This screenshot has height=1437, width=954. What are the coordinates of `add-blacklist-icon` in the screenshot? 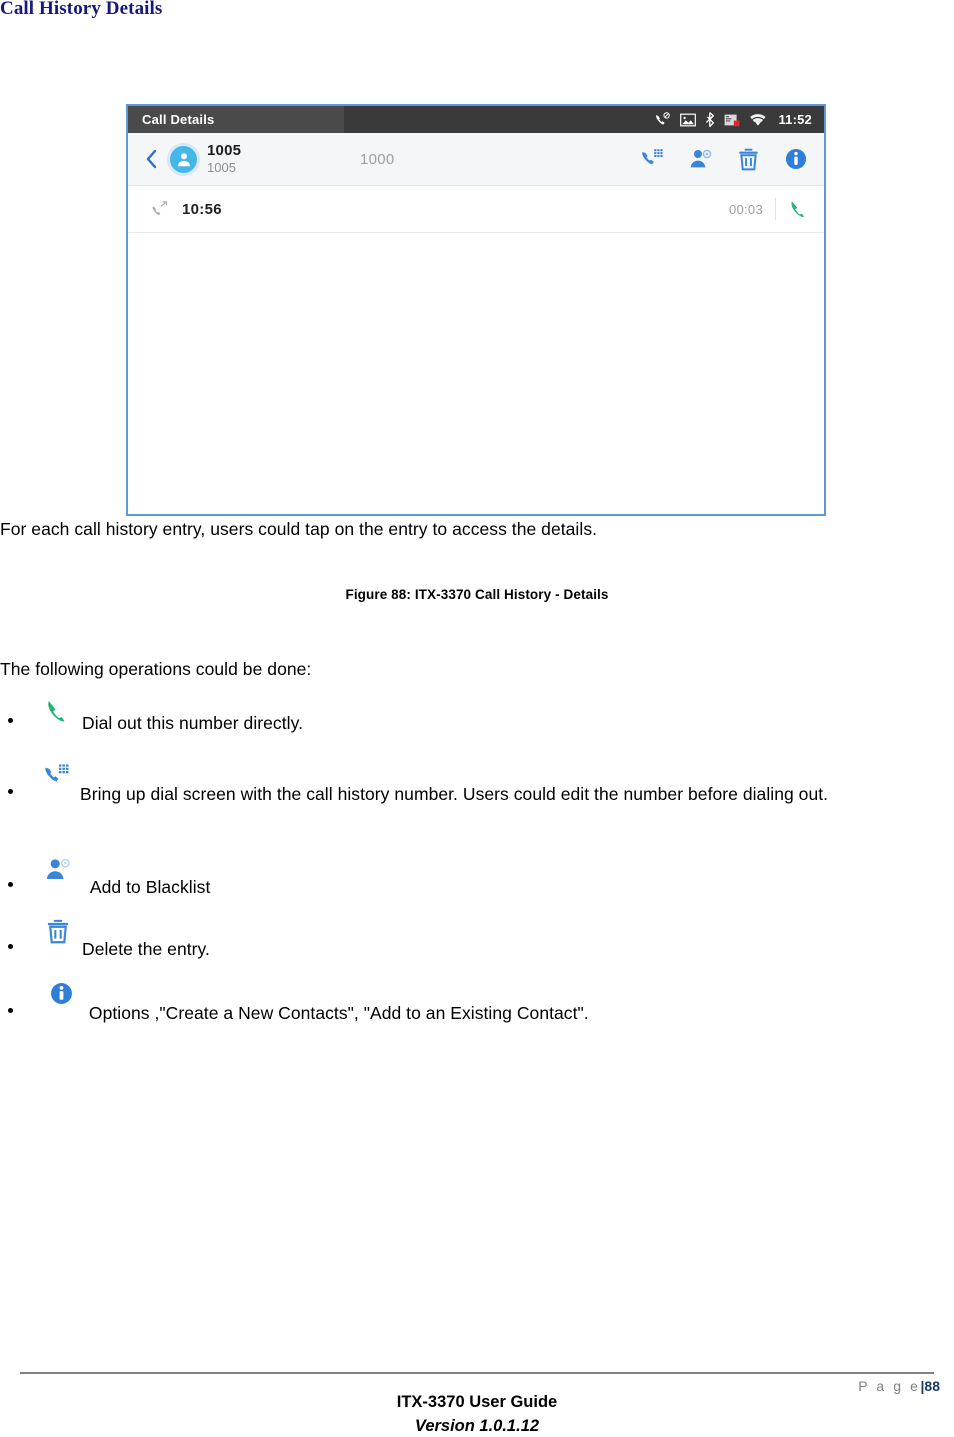 It's located at (700, 159).